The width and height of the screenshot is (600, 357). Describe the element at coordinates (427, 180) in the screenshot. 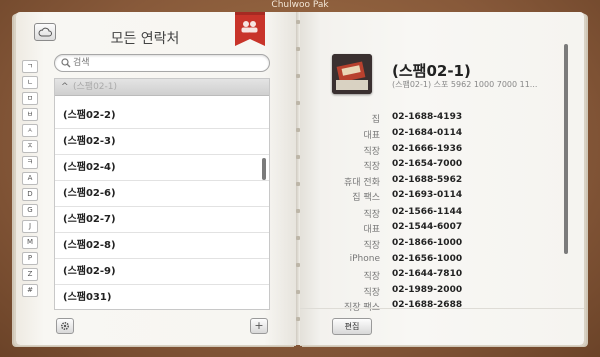

I see `phone-value: 02-1688-5962` at that location.